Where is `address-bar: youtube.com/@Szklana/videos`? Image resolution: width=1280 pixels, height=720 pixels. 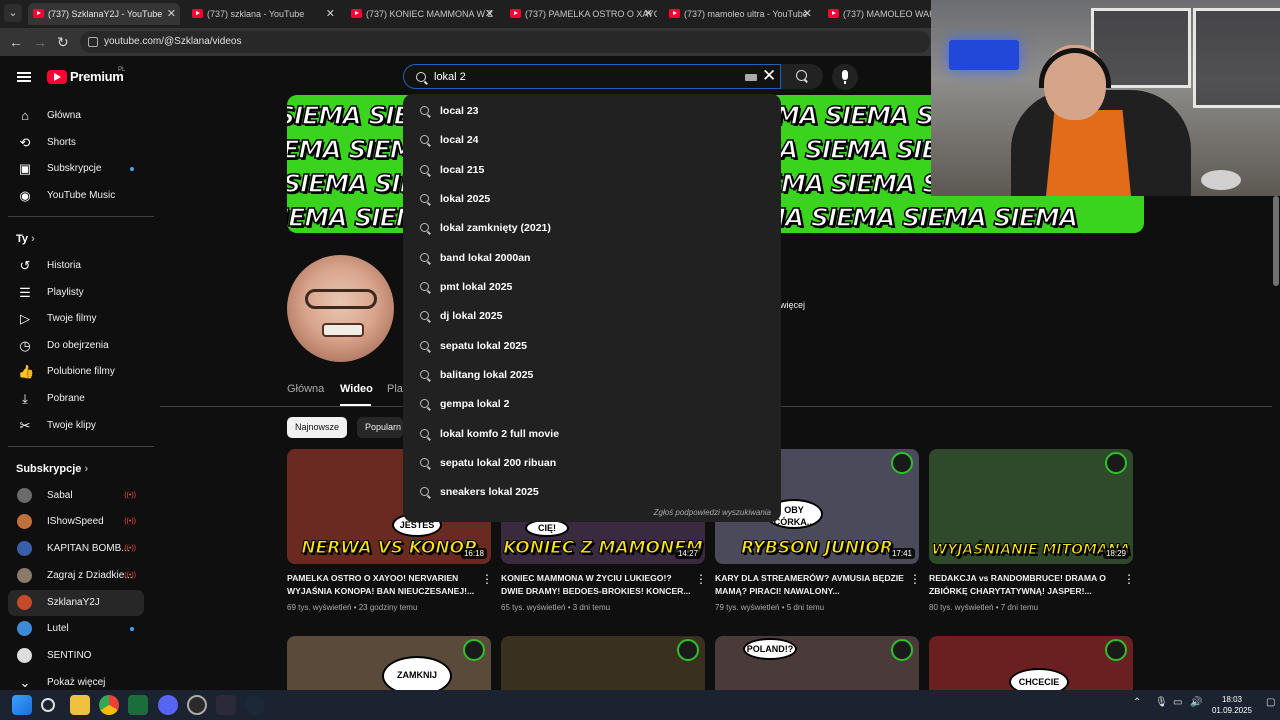 address-bar: youtube.com/@Szklana/videos is located at coordinates (505, 42).